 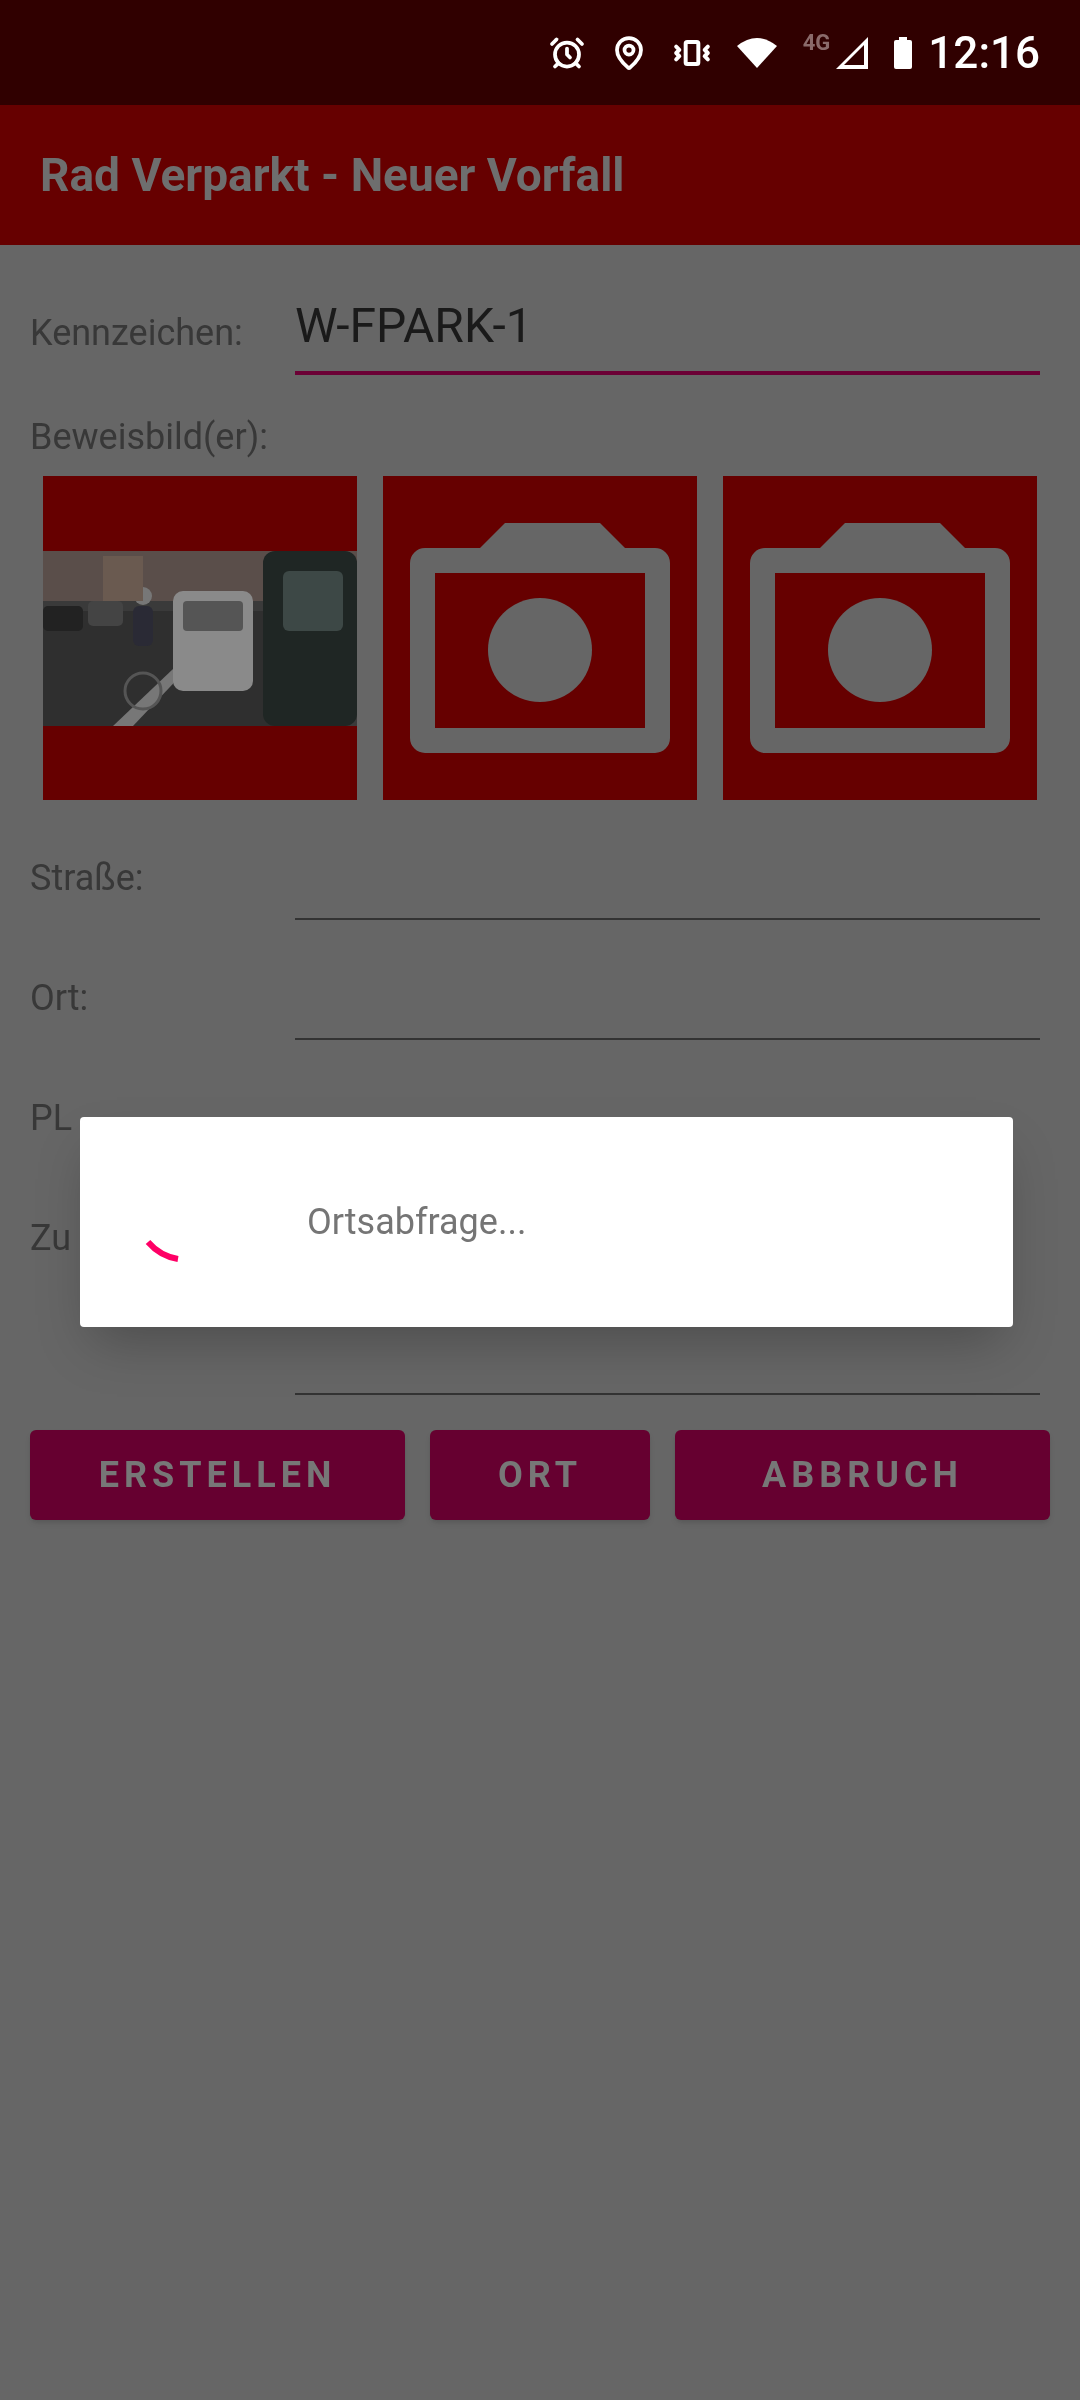 I want to click on spinner-icon, so click(x=163, y=1252).